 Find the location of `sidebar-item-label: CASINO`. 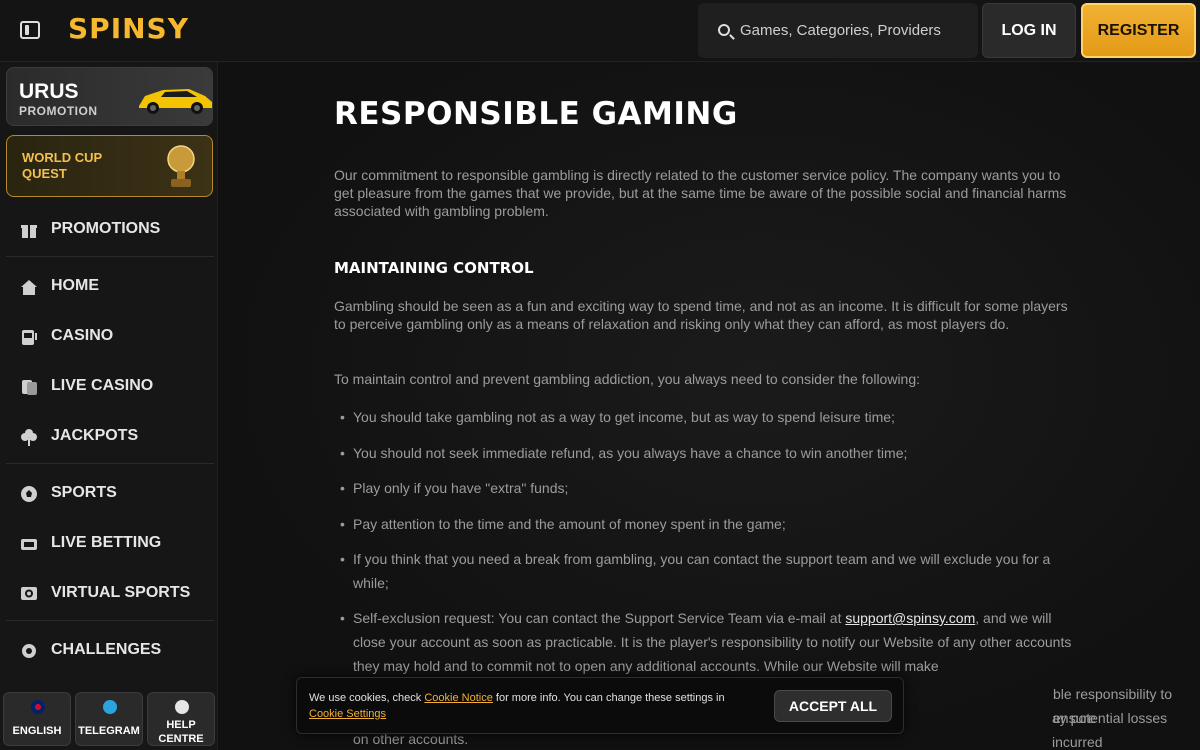

sidebar-item-label: CASINO is located at coordinates (82, 335).